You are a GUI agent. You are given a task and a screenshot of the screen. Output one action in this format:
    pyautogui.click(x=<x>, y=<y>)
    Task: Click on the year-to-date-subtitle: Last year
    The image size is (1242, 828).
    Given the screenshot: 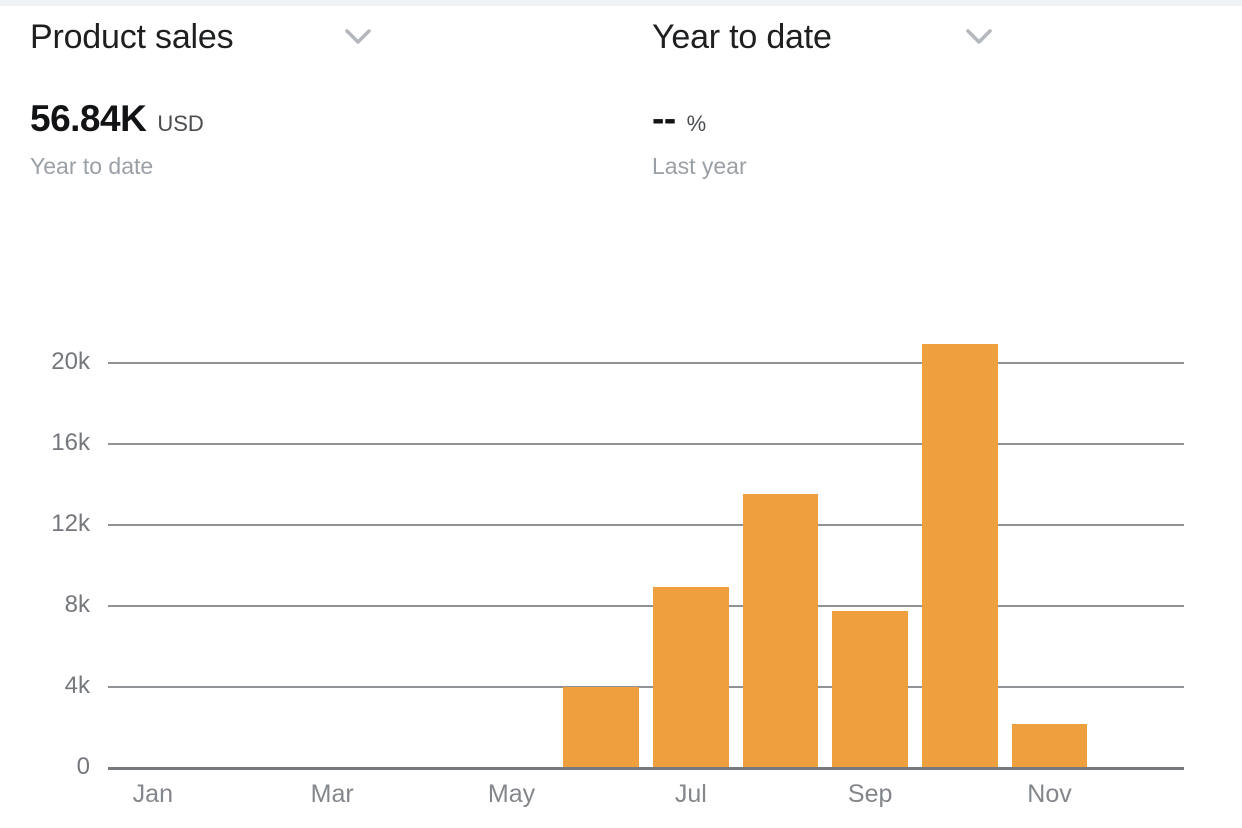 What is the action you would take?
    pyautogui.click(x=699, y=166)
    